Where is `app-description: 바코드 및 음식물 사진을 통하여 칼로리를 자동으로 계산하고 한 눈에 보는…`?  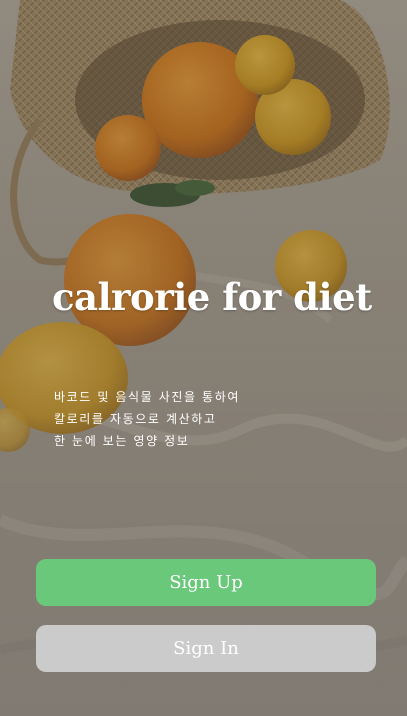 app-description: 바코드 및 음식물 사진을 통하여 칼로리를 자동으로 계산하고 한 눈에 보는… is located at coordinates (204, 419).